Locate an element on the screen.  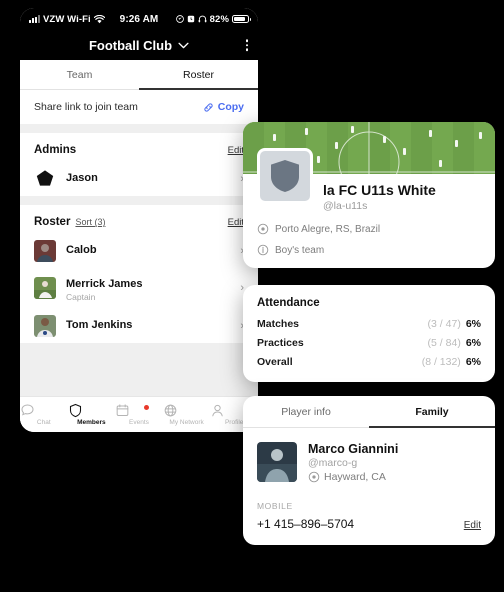
admins-header: Admins Edit is located at coordinates (139, 147).